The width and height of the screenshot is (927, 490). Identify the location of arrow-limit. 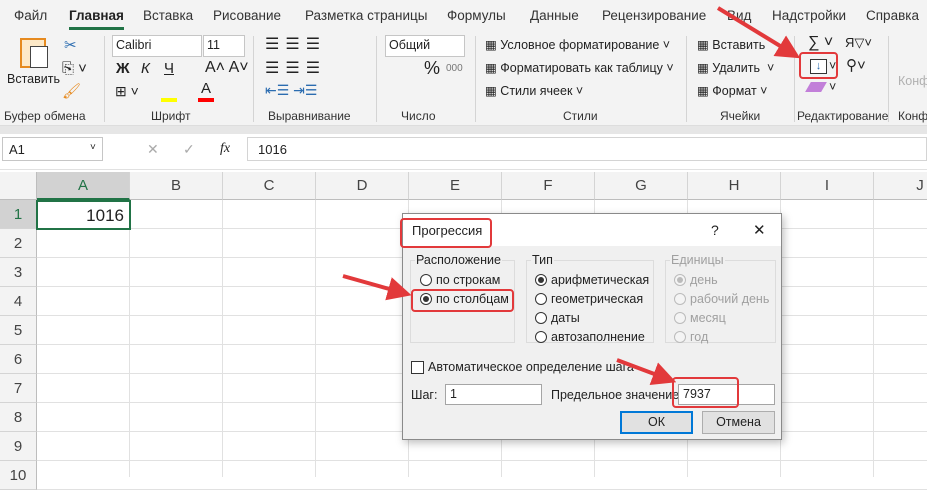
(646, 372).